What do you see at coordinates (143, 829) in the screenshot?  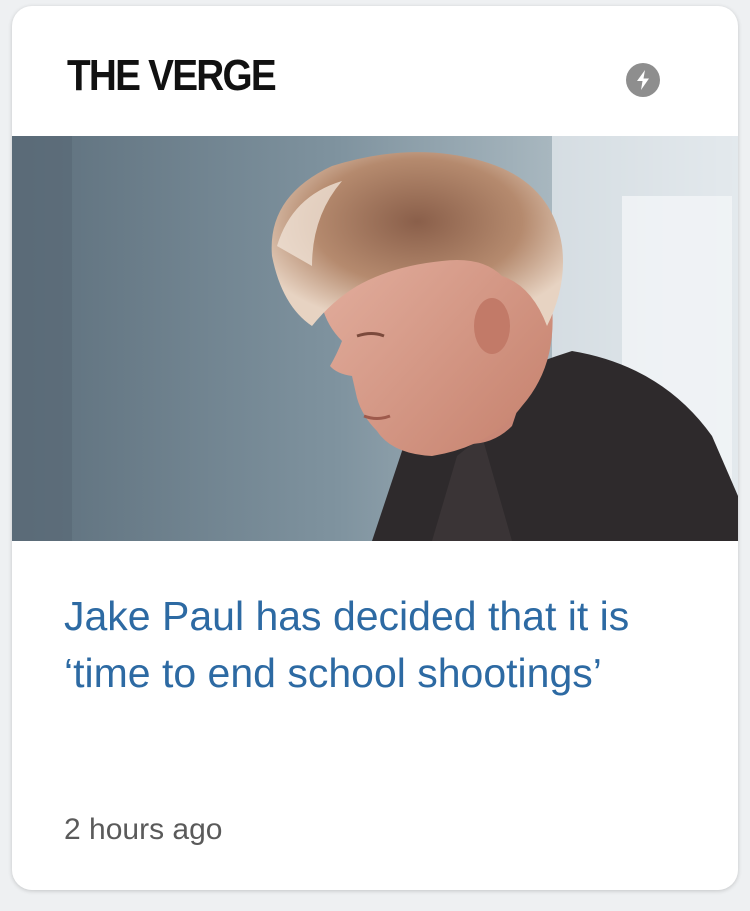 I see `timestamp: 2 hours ago` at bounding box center [143, 829].